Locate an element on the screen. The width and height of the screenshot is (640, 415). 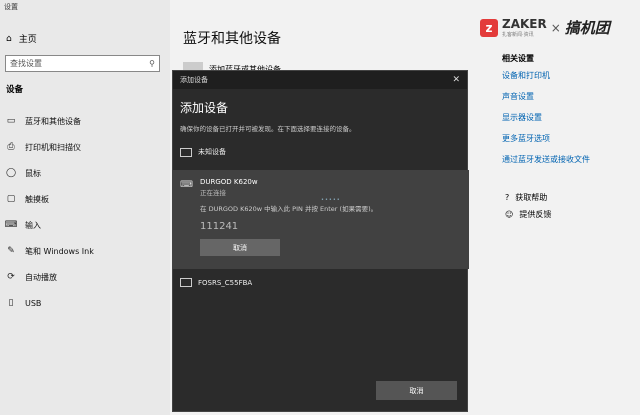
search-icon: ⚲ is located at coordinates (152, 63).